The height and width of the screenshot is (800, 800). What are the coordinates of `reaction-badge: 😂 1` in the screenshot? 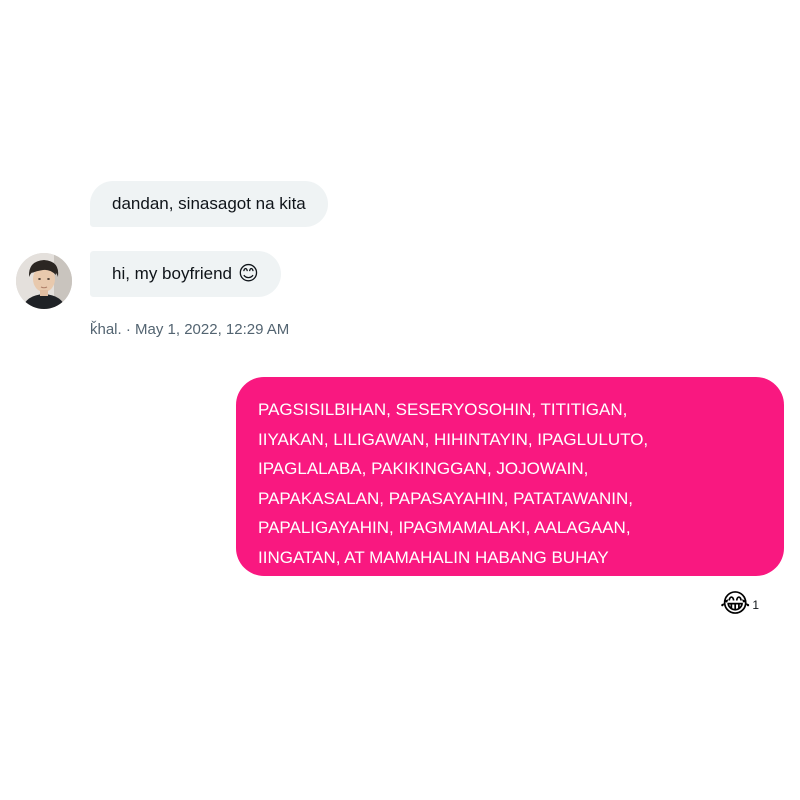 It's located at (739, 603).